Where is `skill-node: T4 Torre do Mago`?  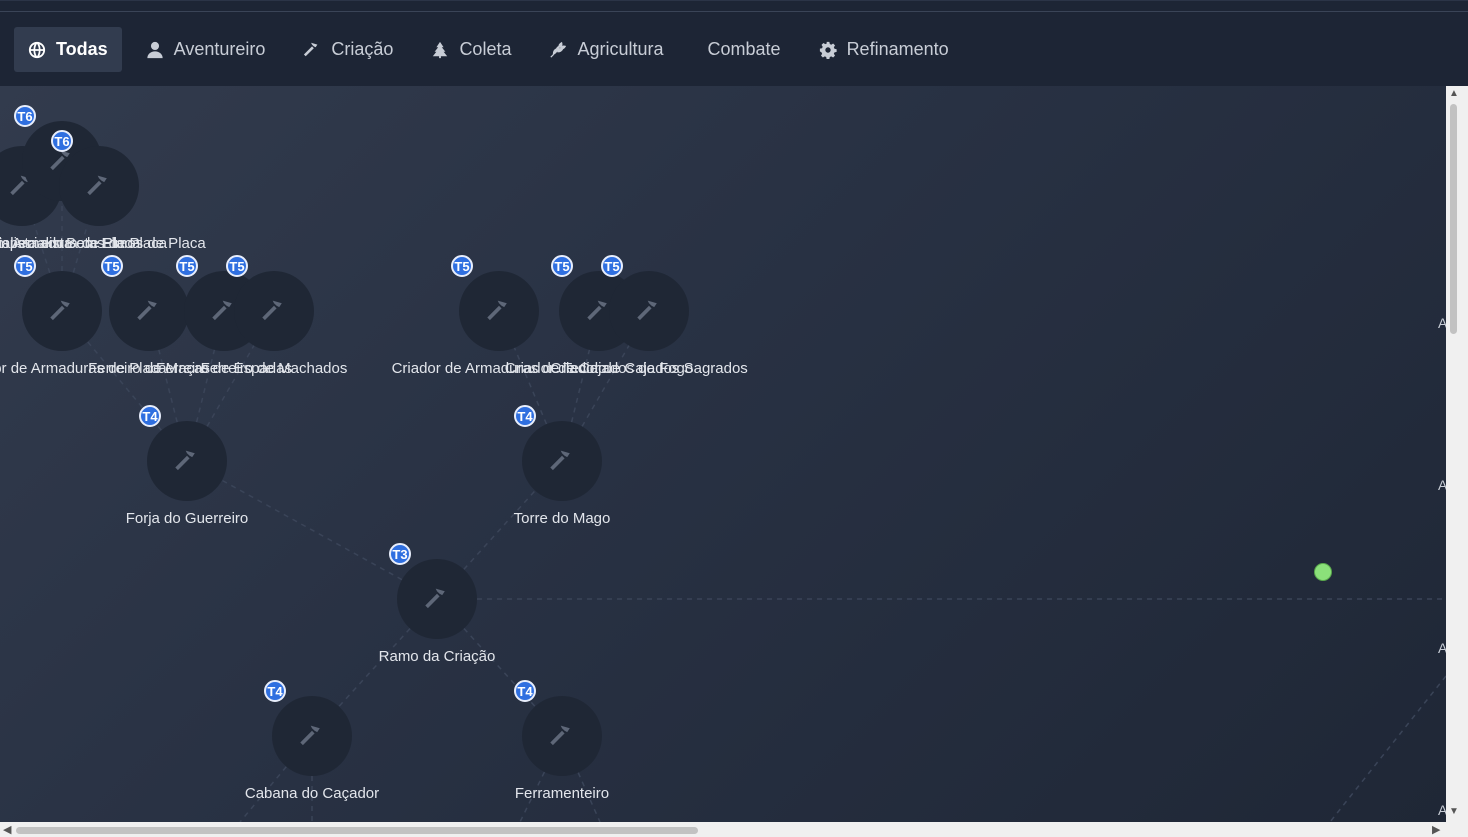
skill-node: T4 Torre do Mago is located at coordinates (562, 466).